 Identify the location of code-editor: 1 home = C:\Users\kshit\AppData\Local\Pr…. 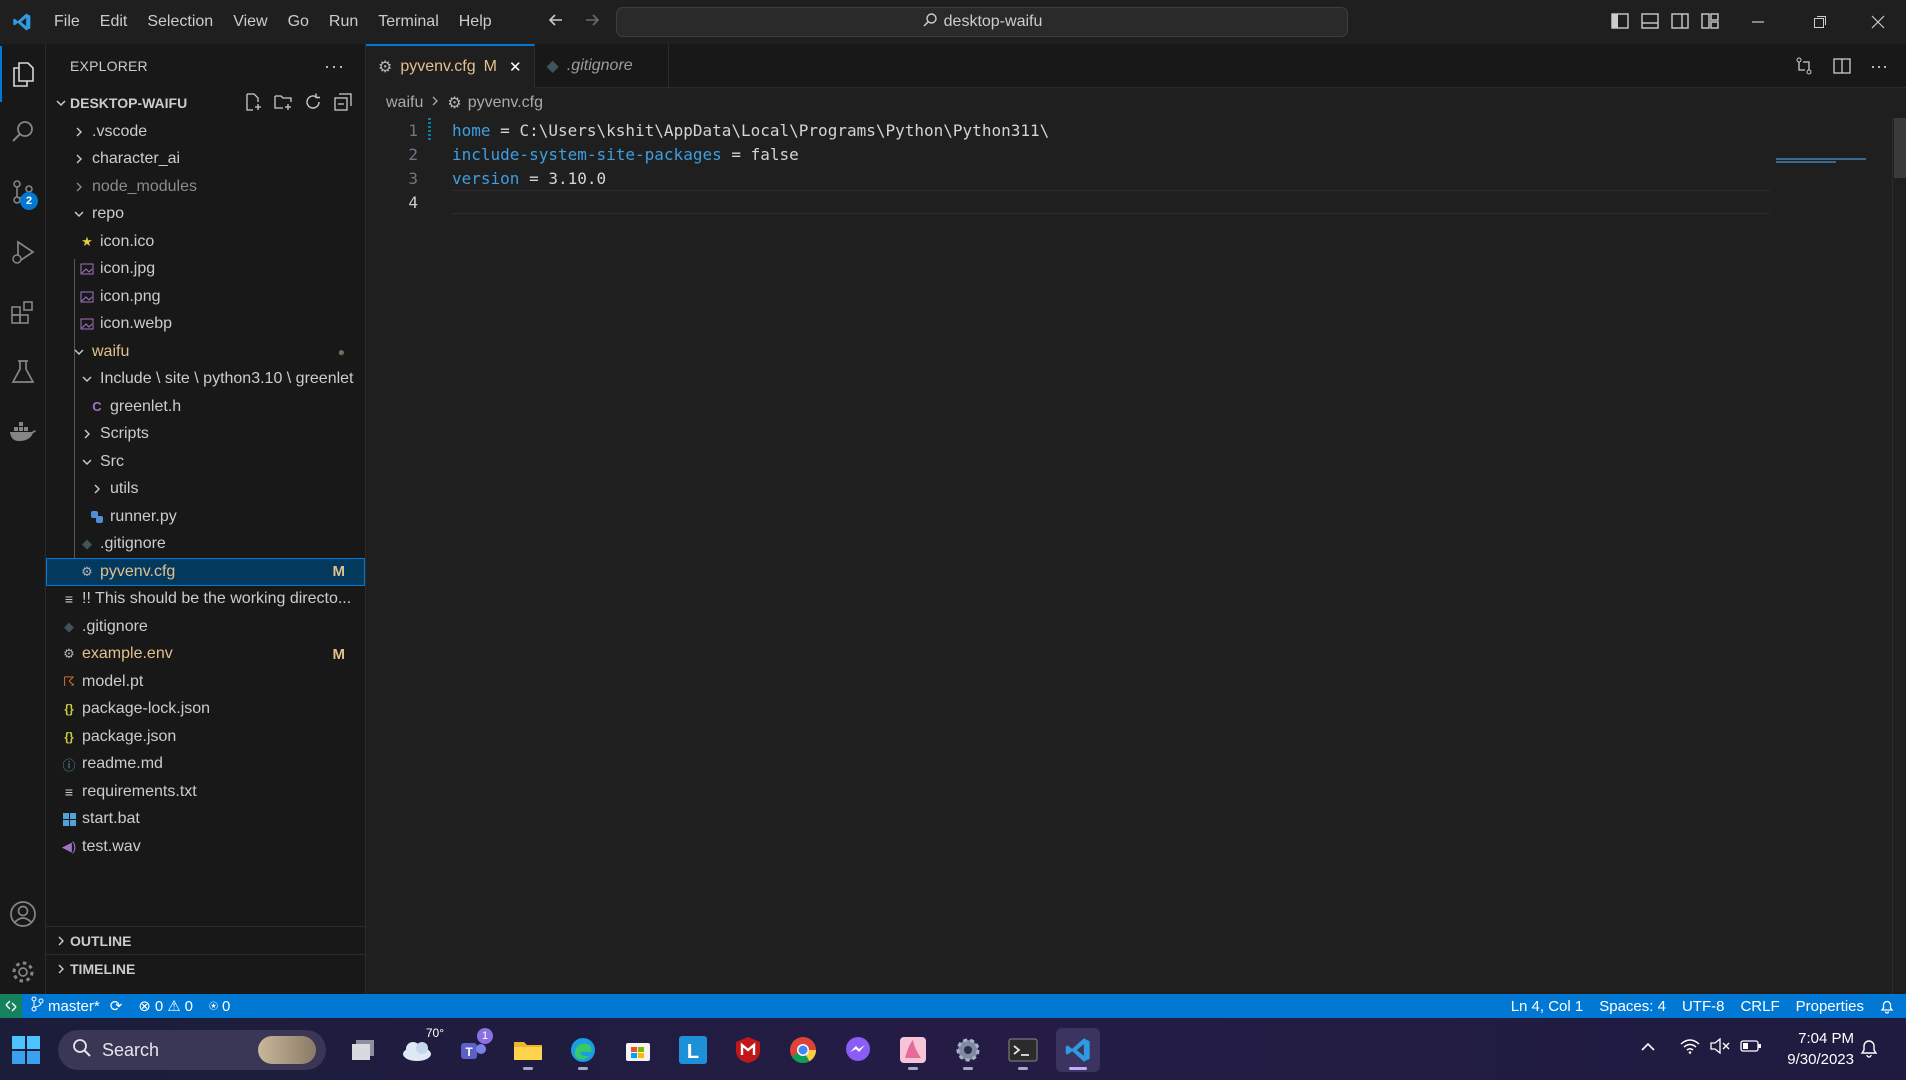
(1068, 166).